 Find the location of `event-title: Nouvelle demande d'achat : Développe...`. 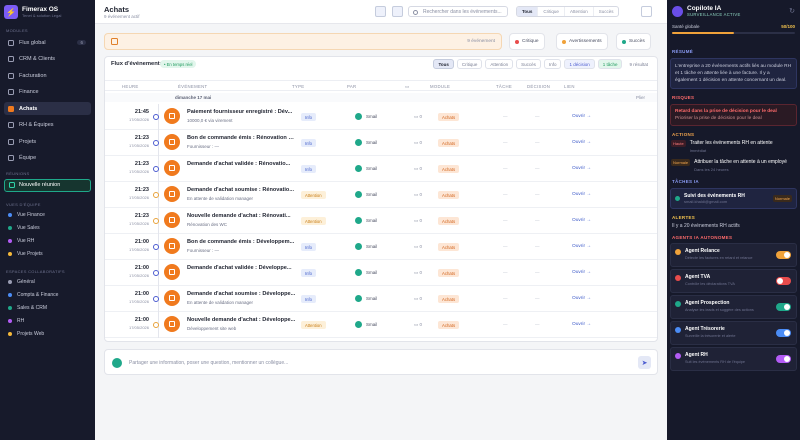

event-title: Nouvelle demande d'achat : Développe... is located at coordinates (241, 320).